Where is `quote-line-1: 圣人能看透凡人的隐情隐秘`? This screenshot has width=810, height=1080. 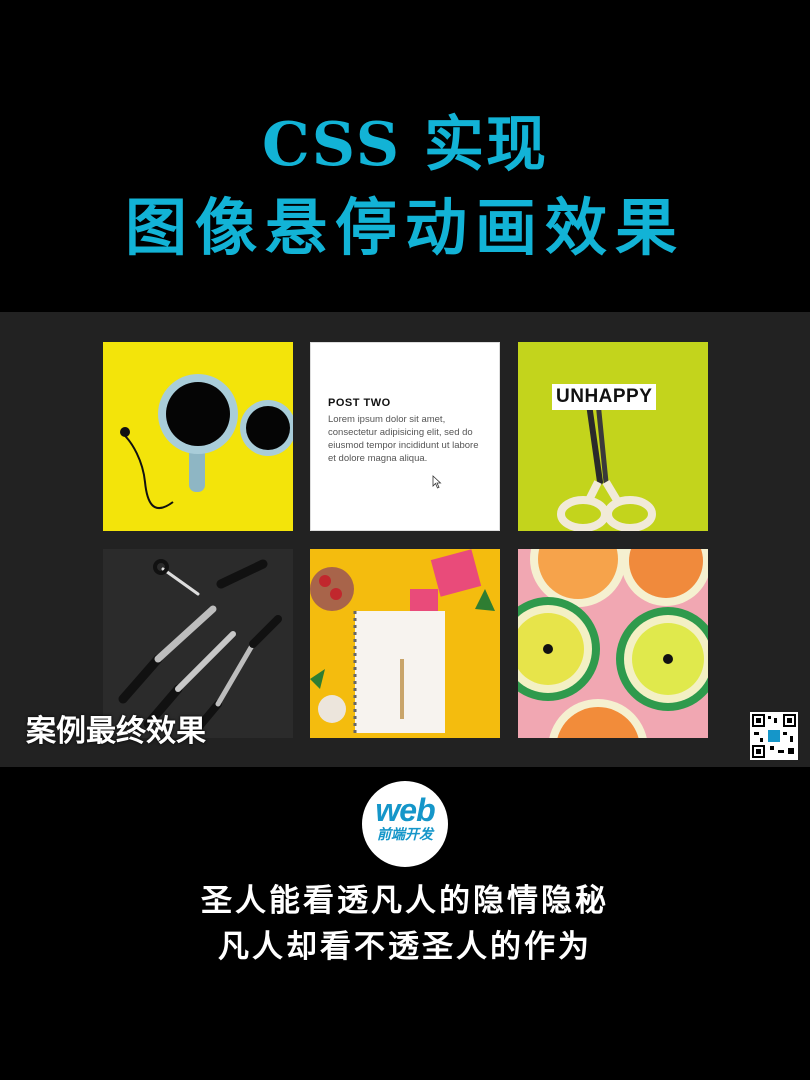 quote-line-1: 圣人能看透凡人的隐情隐秘 is located at coordinates (405, 901).